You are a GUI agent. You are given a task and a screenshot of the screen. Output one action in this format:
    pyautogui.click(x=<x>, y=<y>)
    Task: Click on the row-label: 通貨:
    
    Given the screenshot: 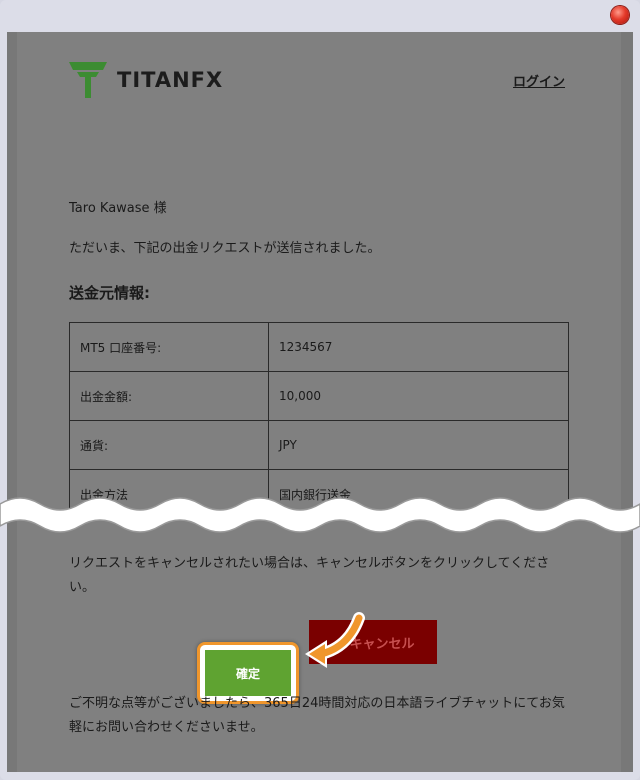 What is the action you would take?
    pyautogui.click(x=169, y=445)
    